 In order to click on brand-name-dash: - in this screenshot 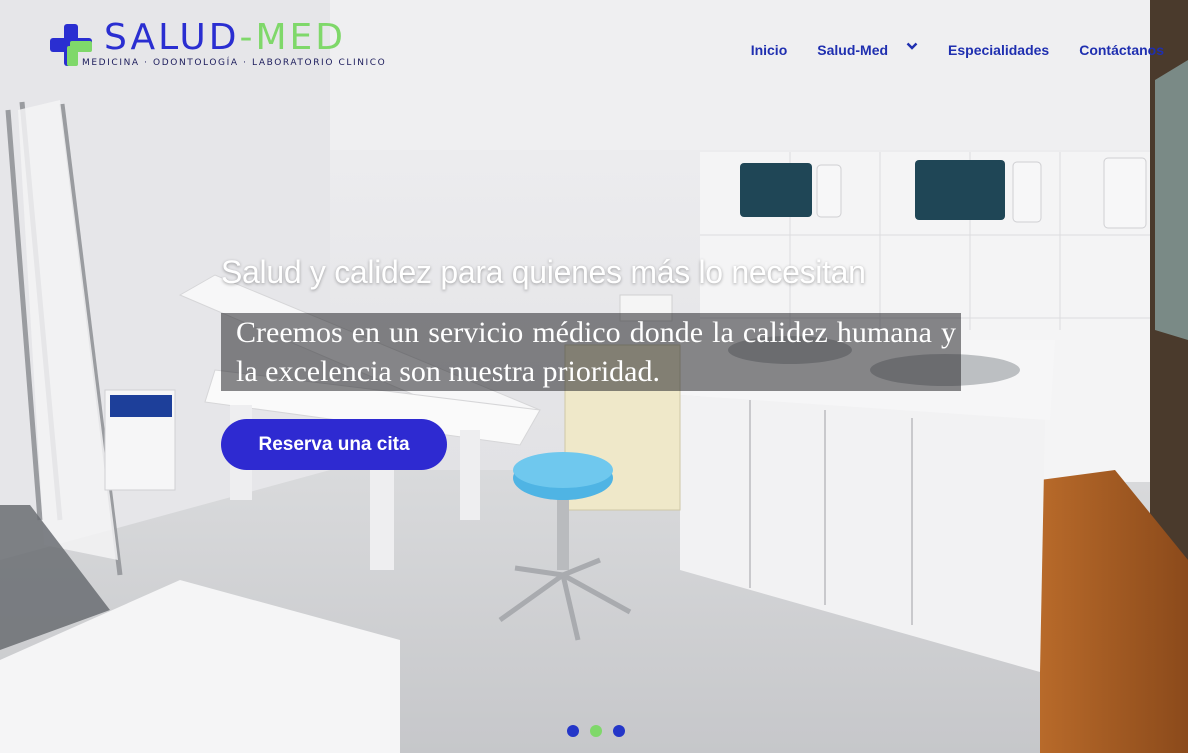, I will do `click(247, 37)`.